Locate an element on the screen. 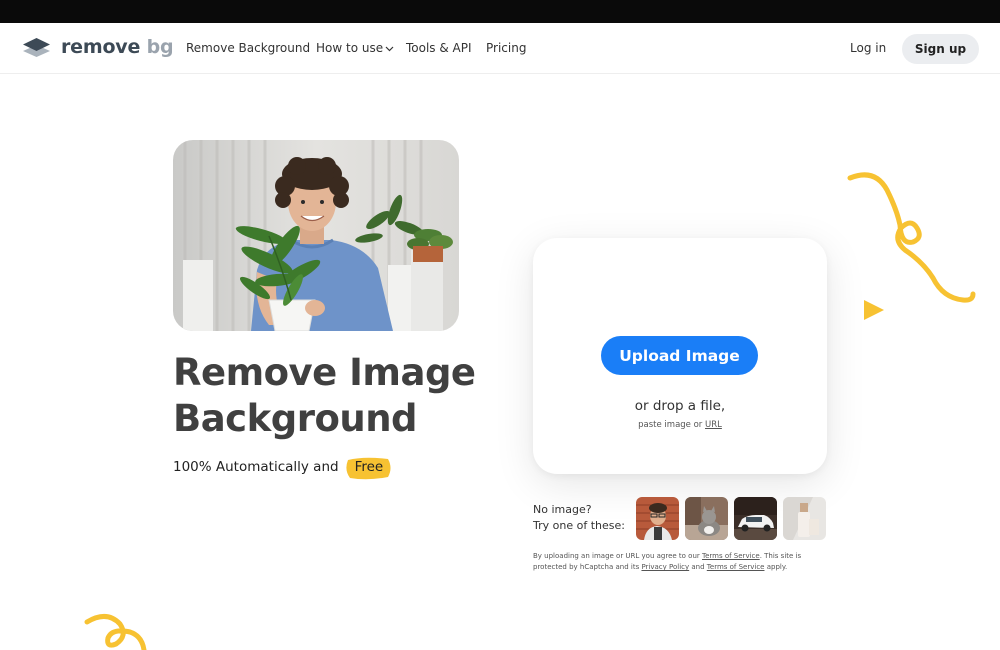 The width and height of the screenshot is (1000, 650). hero-subtitle-text: 100% Automatically and is located at coordinates (256, 467).